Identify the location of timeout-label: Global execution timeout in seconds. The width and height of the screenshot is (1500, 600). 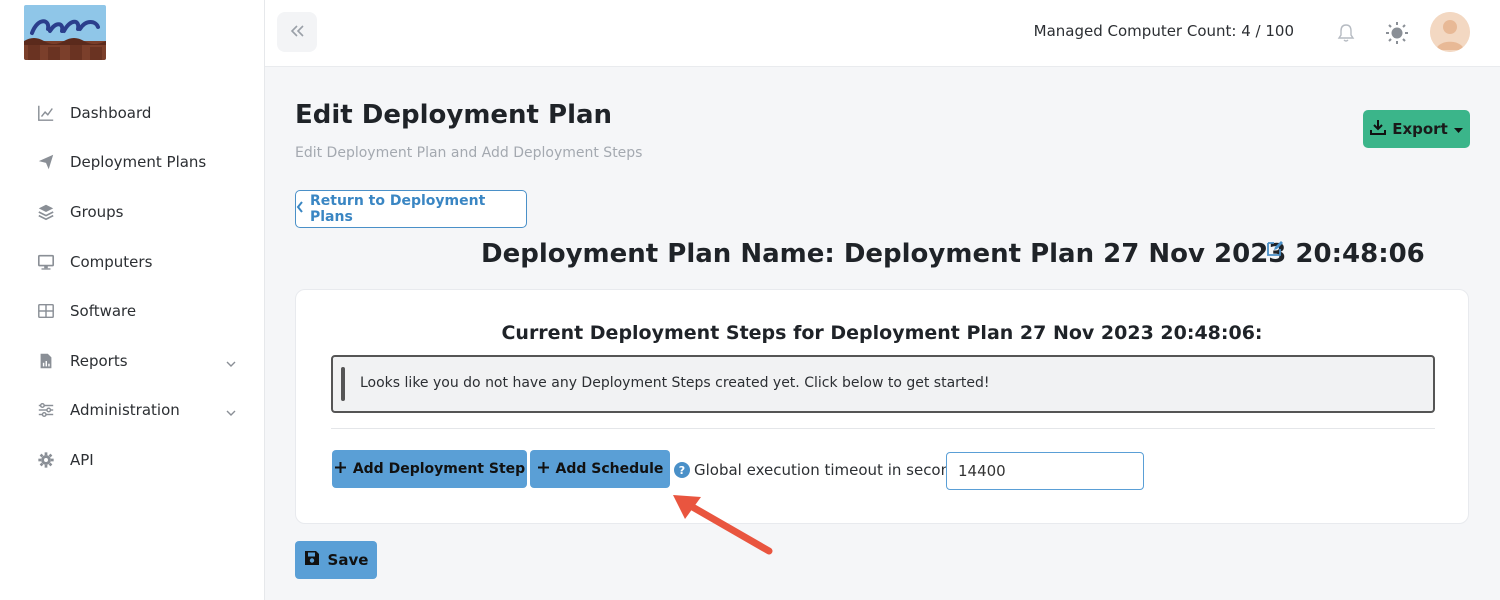
(831, 470).